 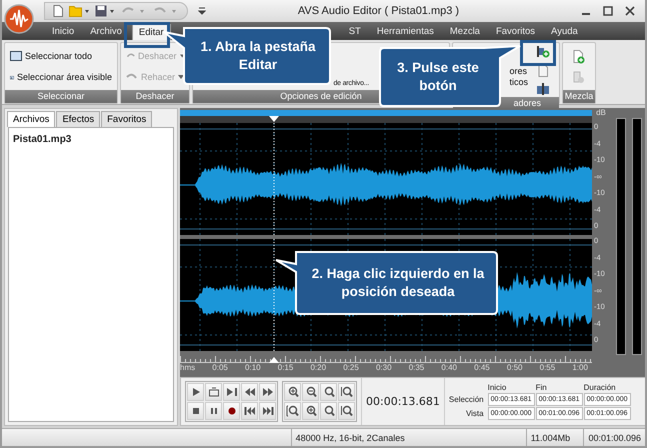 I want to click on go-end-button, so click(x=267, y=411).